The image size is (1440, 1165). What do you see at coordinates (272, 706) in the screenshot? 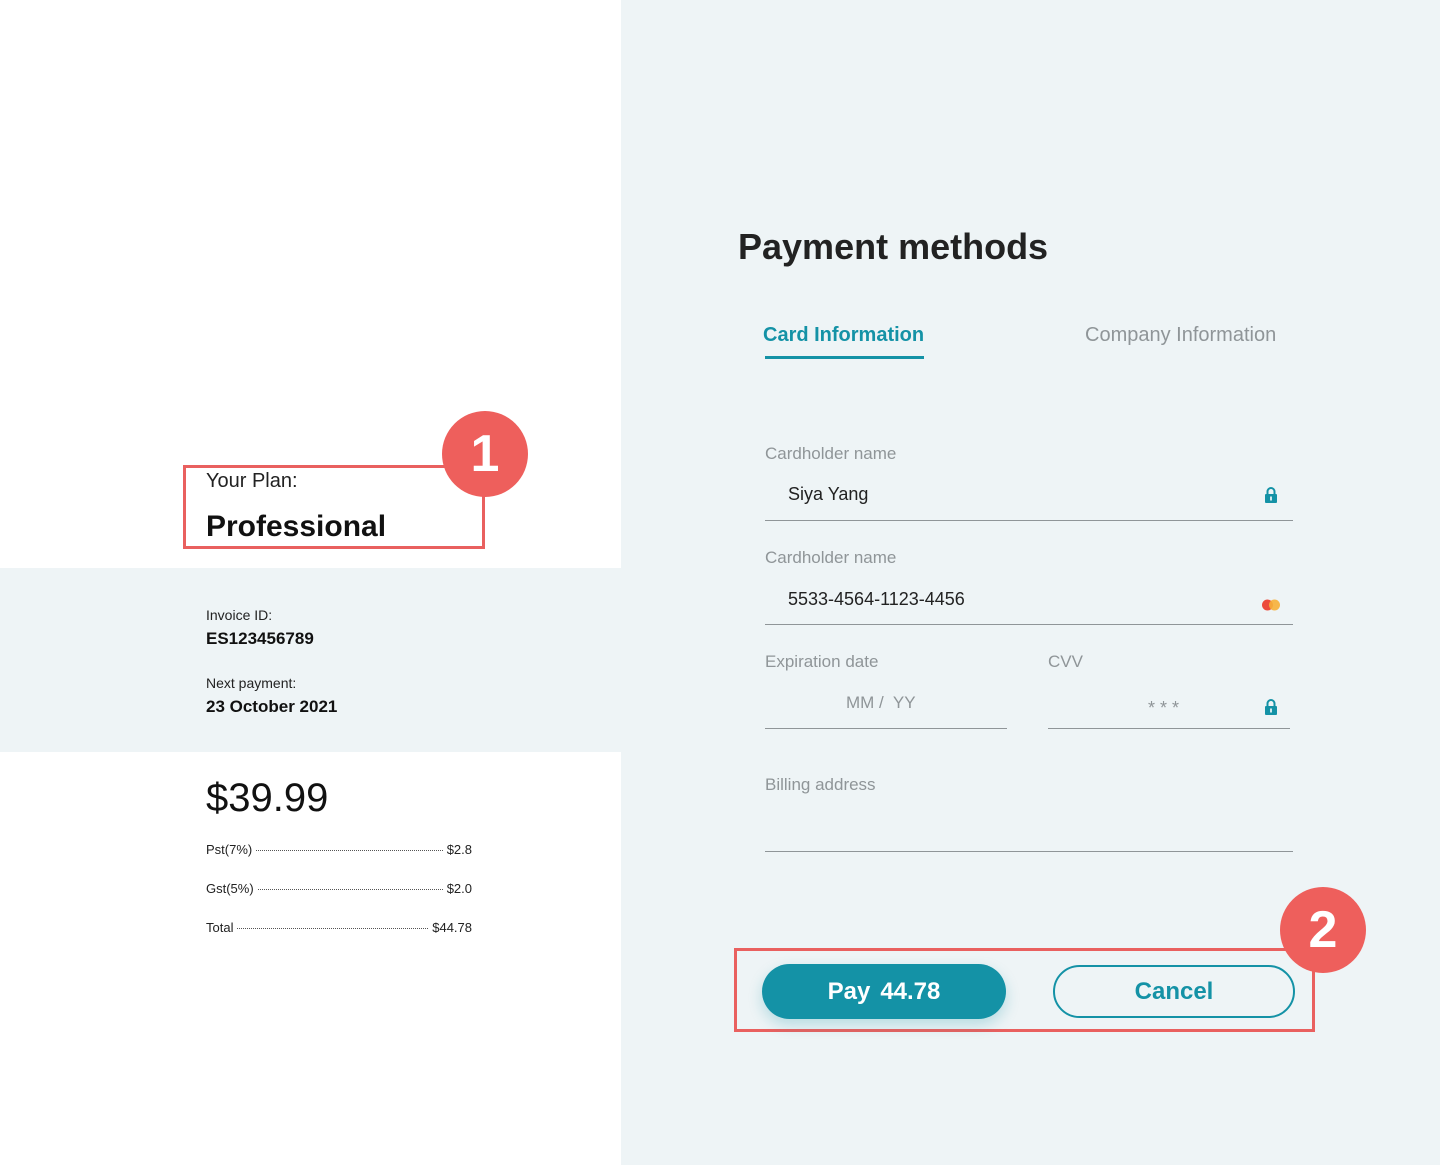
I see `next-payment-value: 23 October 2021` at bounding box center [272, 706].